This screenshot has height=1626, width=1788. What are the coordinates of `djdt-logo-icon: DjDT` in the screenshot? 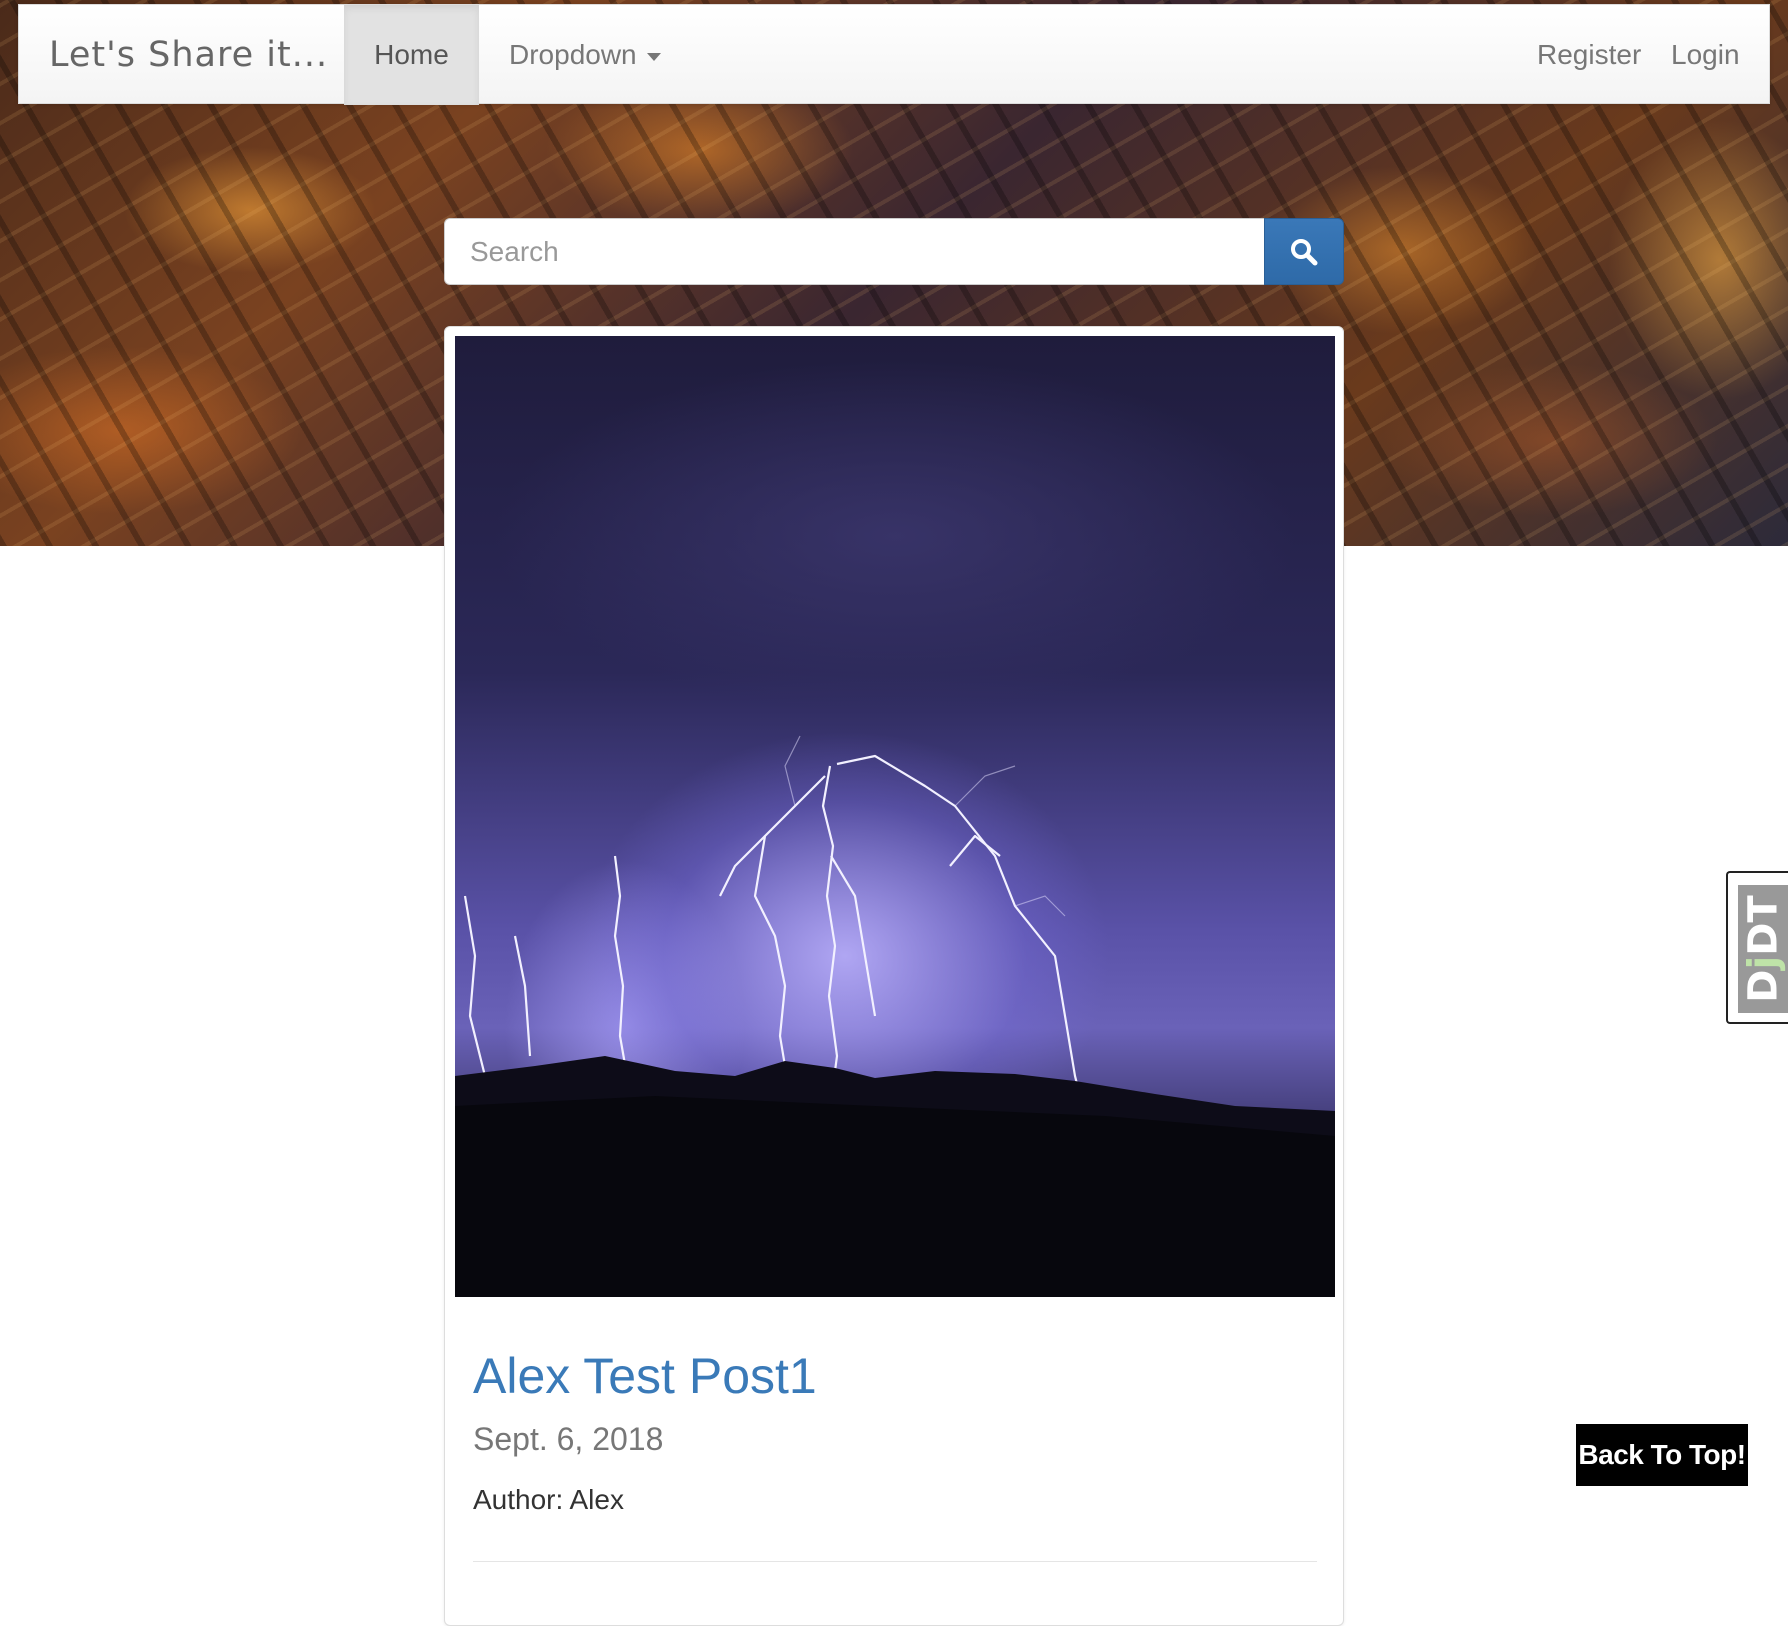 It's located at (1763, 949).